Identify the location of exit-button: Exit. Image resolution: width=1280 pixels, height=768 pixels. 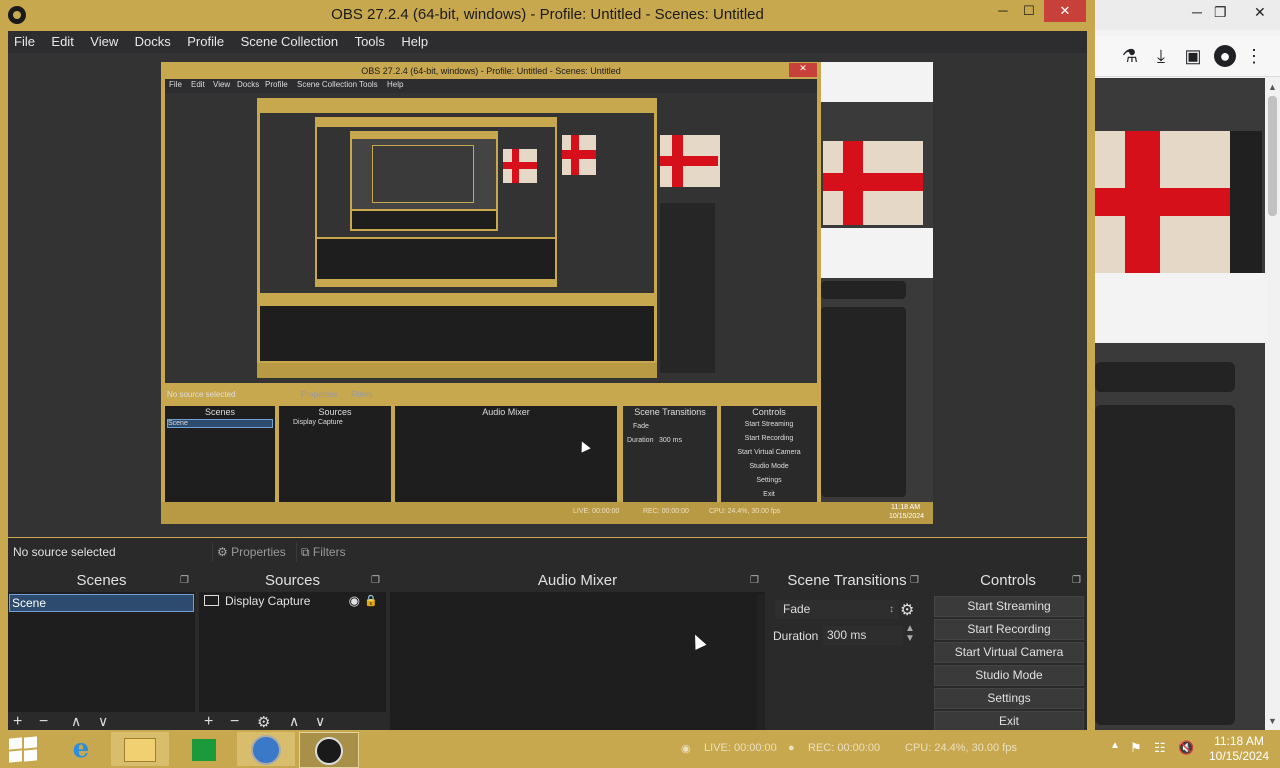
(1009, 721).